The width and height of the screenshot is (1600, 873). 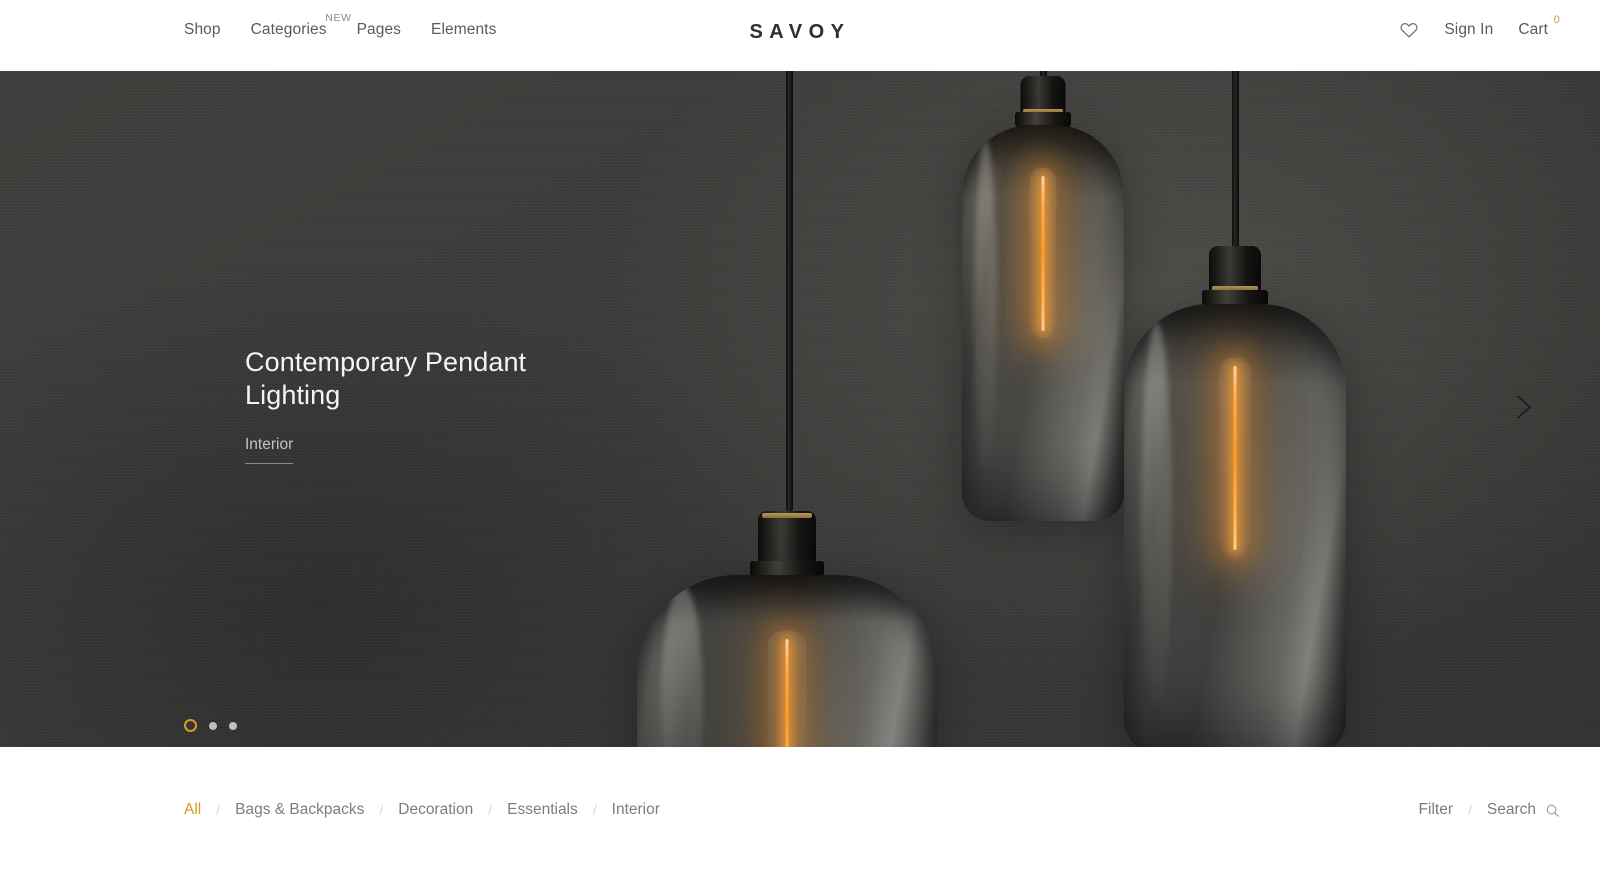 I want to click on filter-button: Filter, so click(x=1436, y=810).